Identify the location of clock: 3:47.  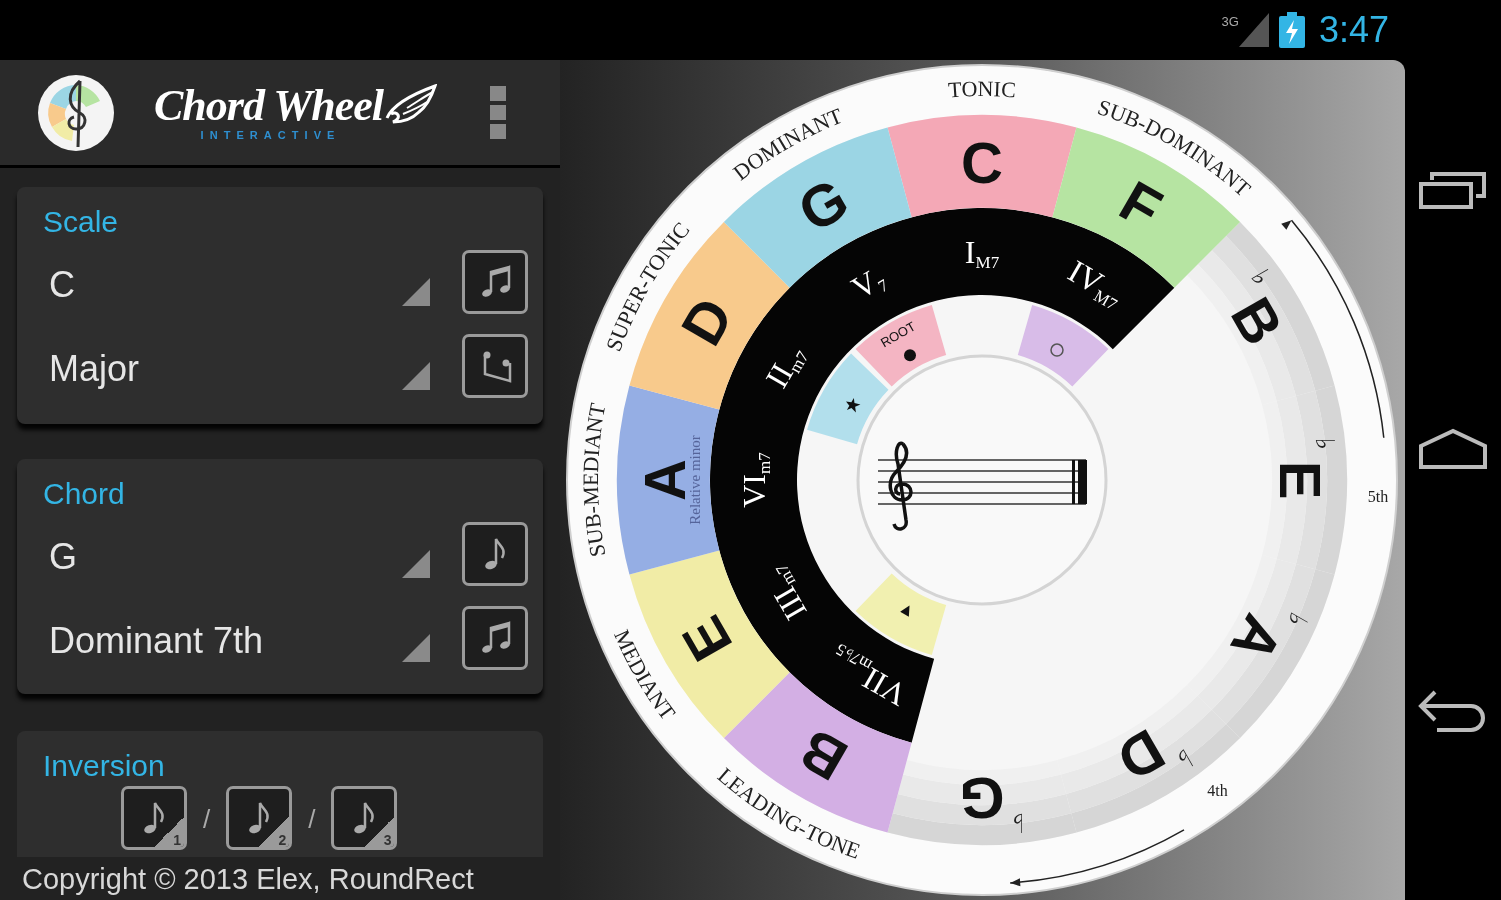
(1353, 30).